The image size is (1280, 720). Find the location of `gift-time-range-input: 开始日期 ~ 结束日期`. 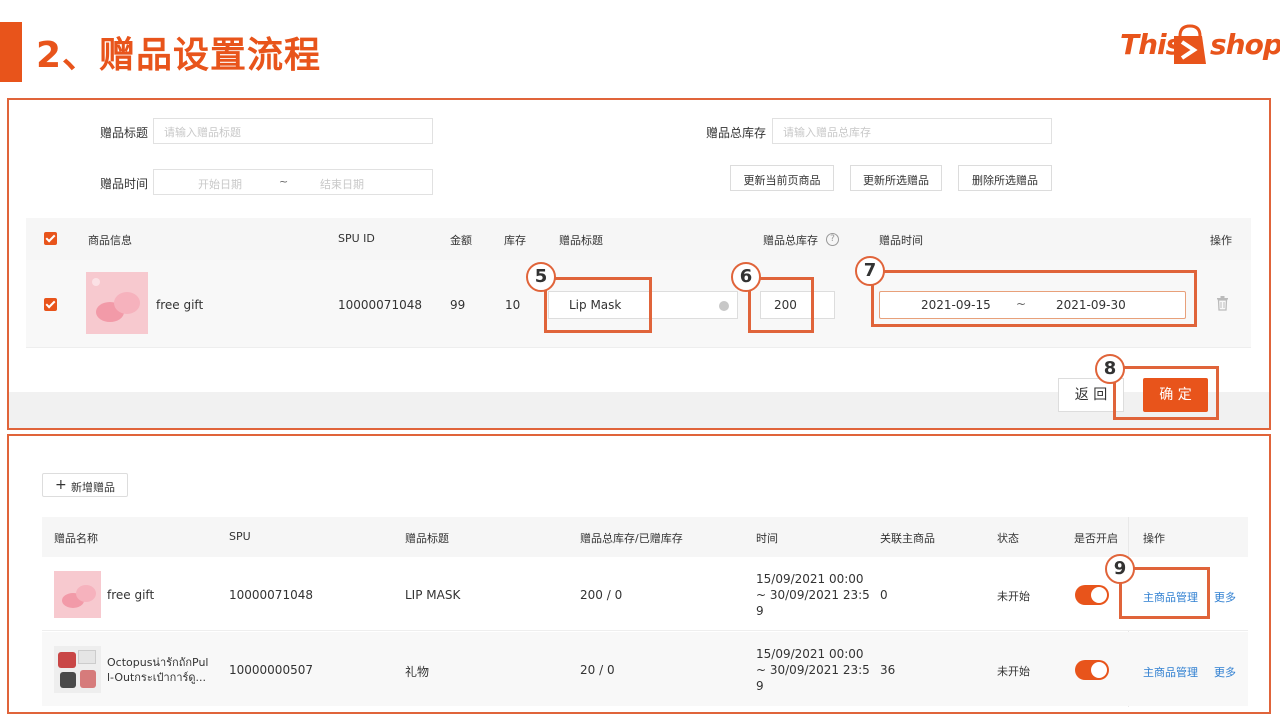

gift-time-range-input: 开始日期 ~ 结束日期 is located at coordinates (293, 182).